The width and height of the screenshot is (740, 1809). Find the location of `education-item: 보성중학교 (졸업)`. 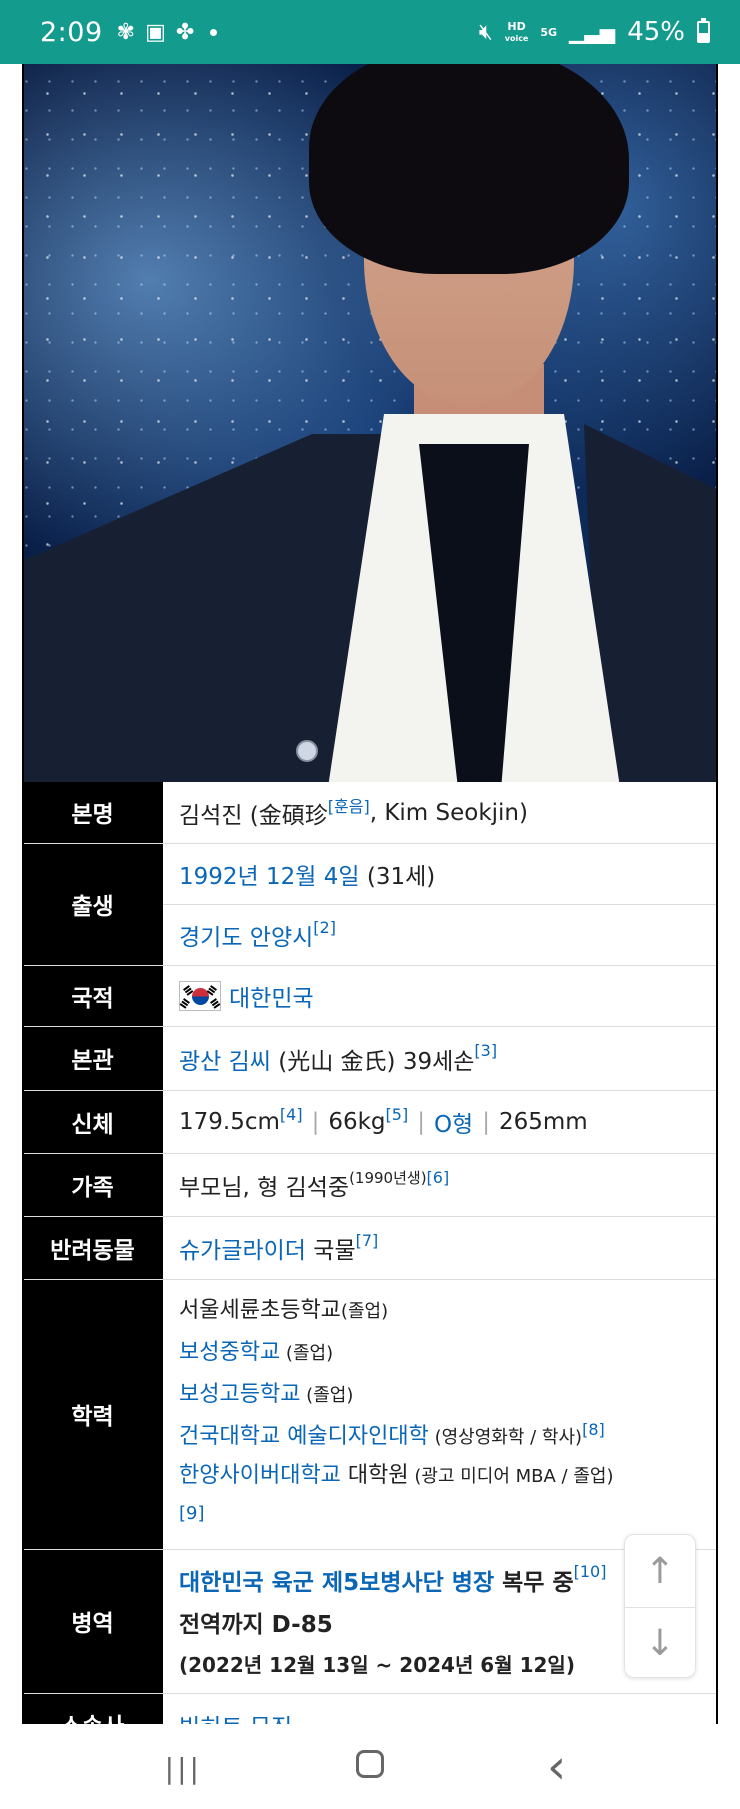

education-item: 보성중학교 (졸업) is located at coordinates (439, 1353).